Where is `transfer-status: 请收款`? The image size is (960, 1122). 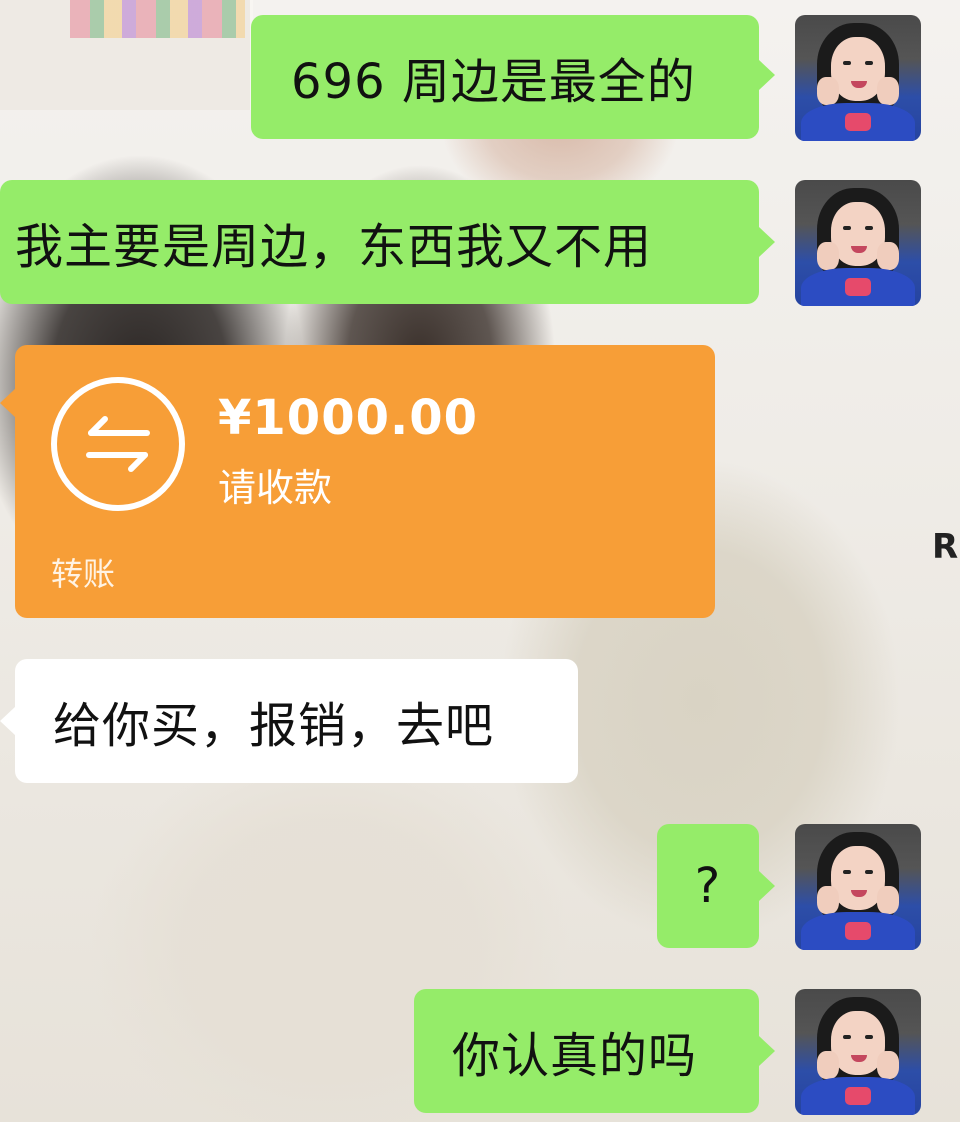 transfer-status: 请收款 is located at coordinates (275, 488).